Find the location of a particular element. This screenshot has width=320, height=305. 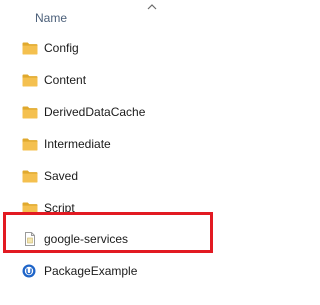

list-item-config: Config is located at coordinates (109, 49).